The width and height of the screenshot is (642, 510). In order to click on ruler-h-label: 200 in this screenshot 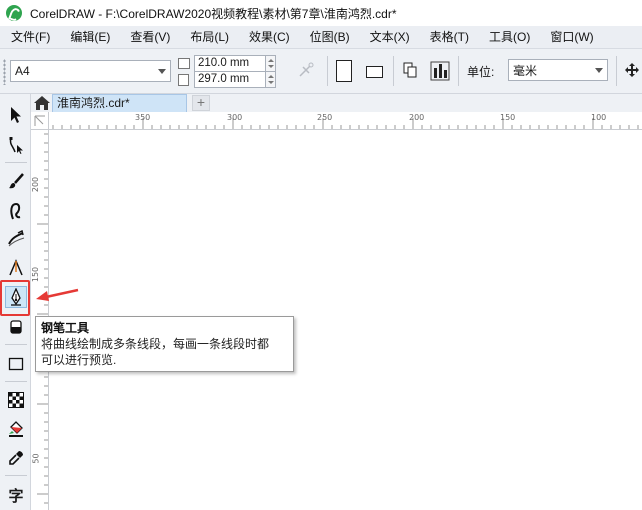, I will do `click(417, 117)`.